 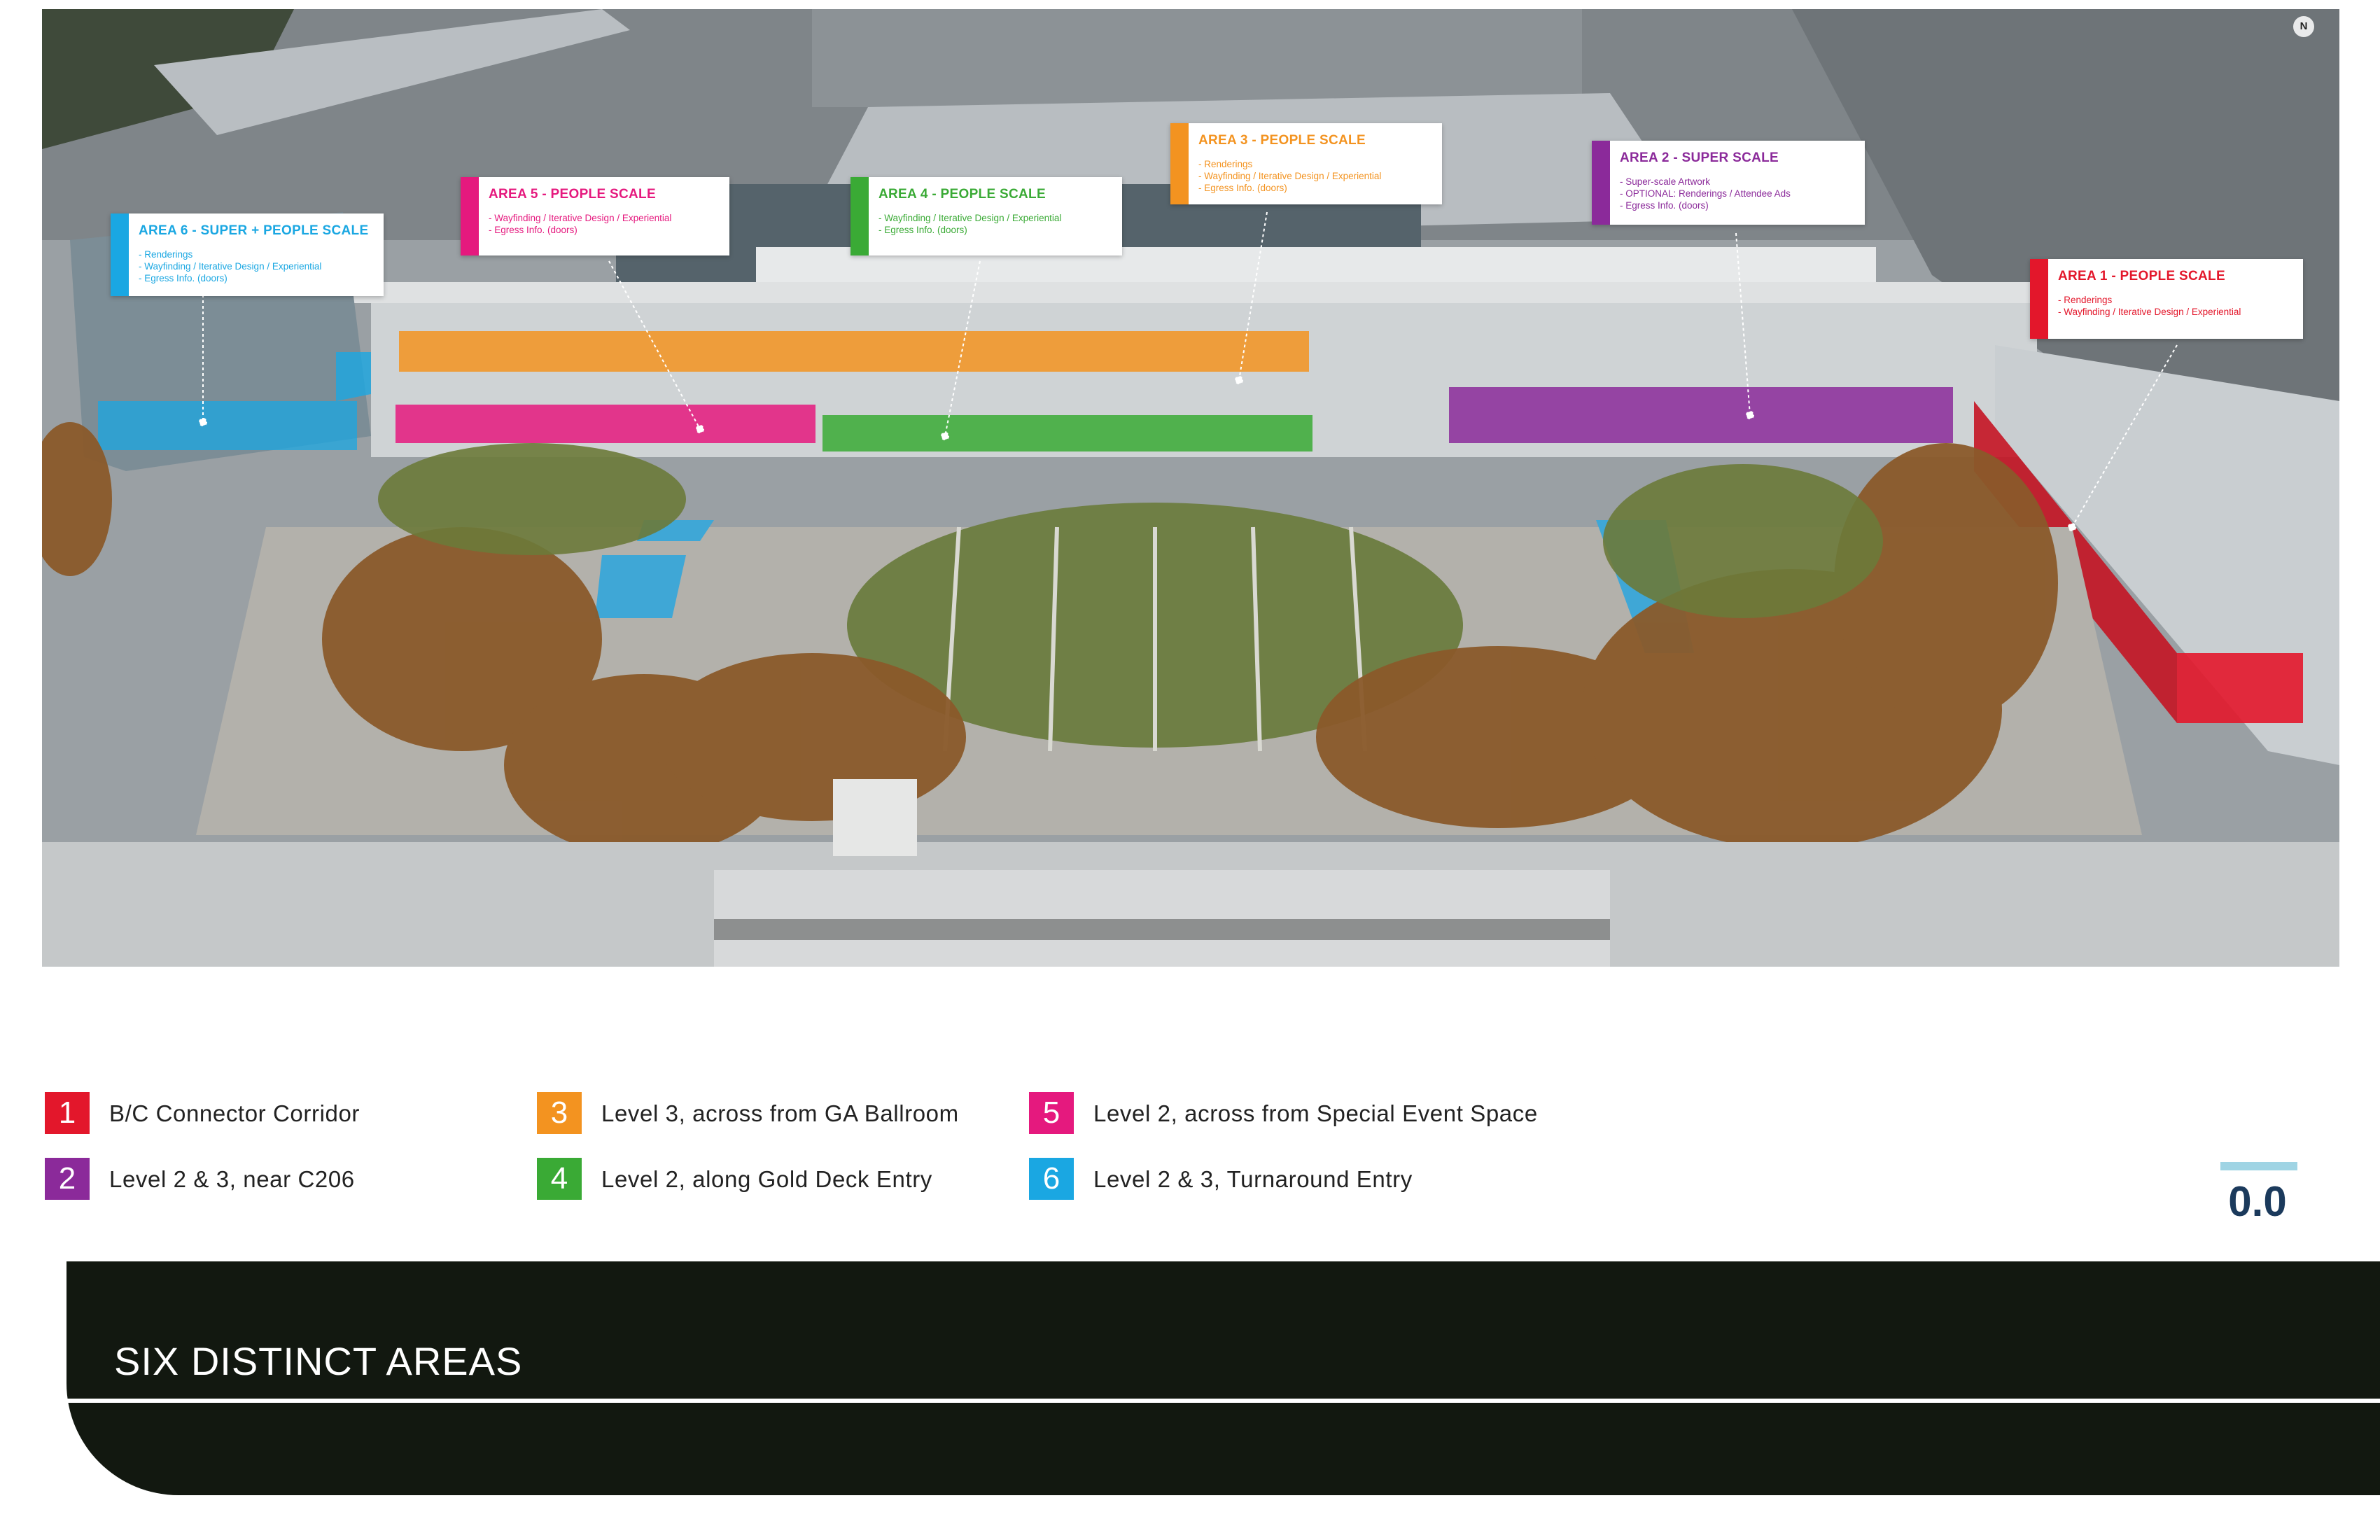 What do you see at coordinates (254, 230) in the screenshot?
I see `callout-title: AREA 6 - SUPER + PEOPLE SCALE` at bounding box center [254, 230].